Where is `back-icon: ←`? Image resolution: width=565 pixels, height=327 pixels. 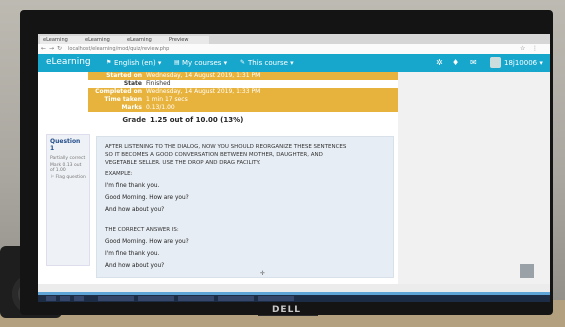 back-icon: ← is located at coordinates (43, 49).